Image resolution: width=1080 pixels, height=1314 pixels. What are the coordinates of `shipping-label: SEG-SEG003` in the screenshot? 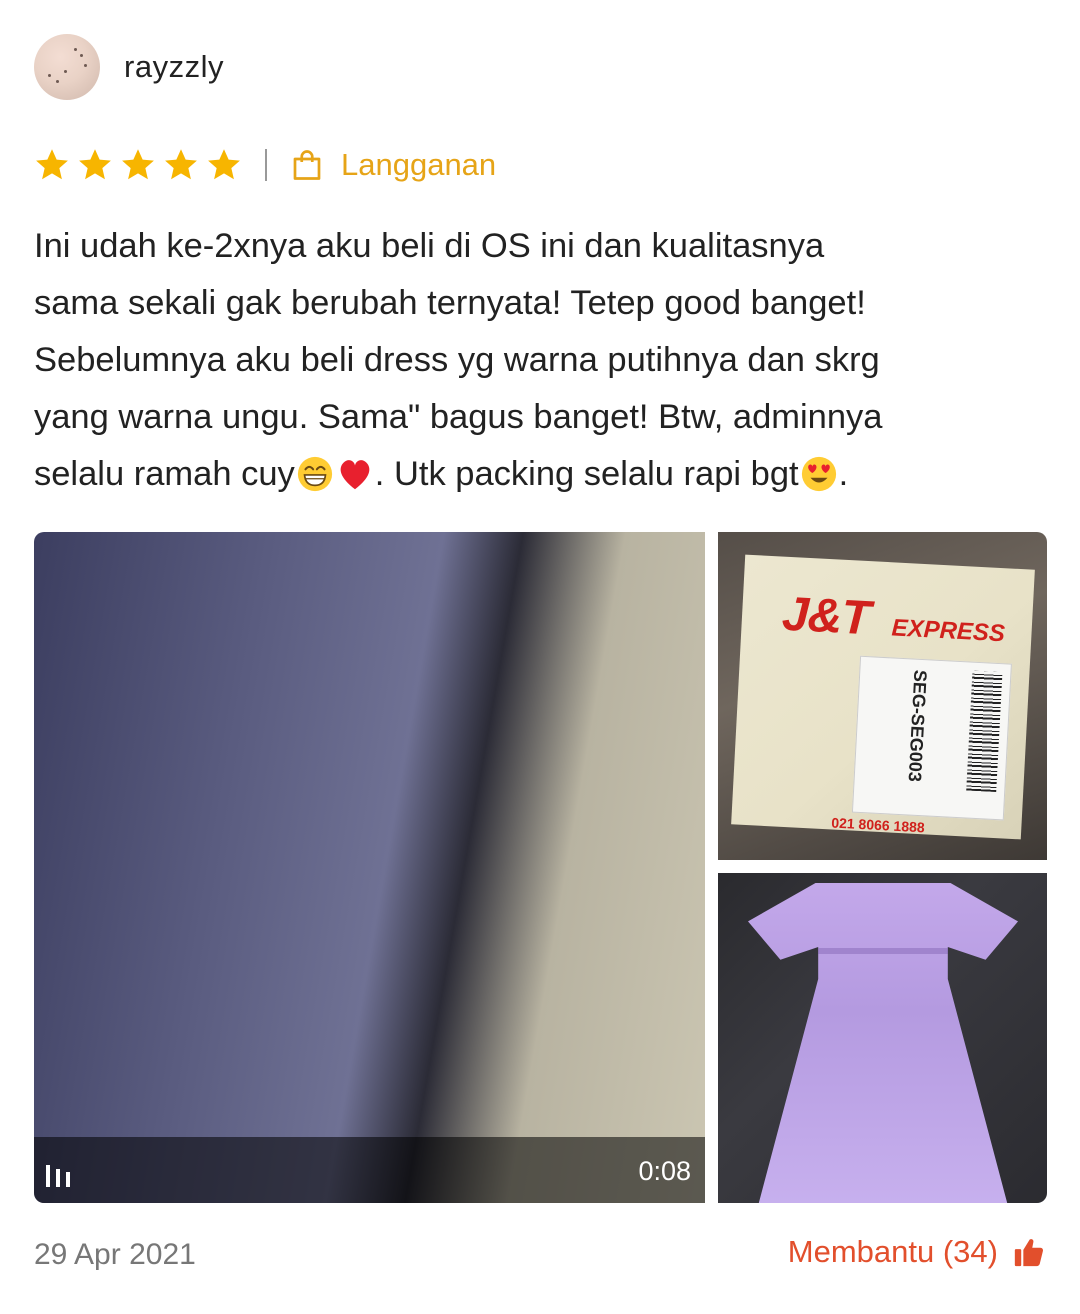 It's located at (931, 738).